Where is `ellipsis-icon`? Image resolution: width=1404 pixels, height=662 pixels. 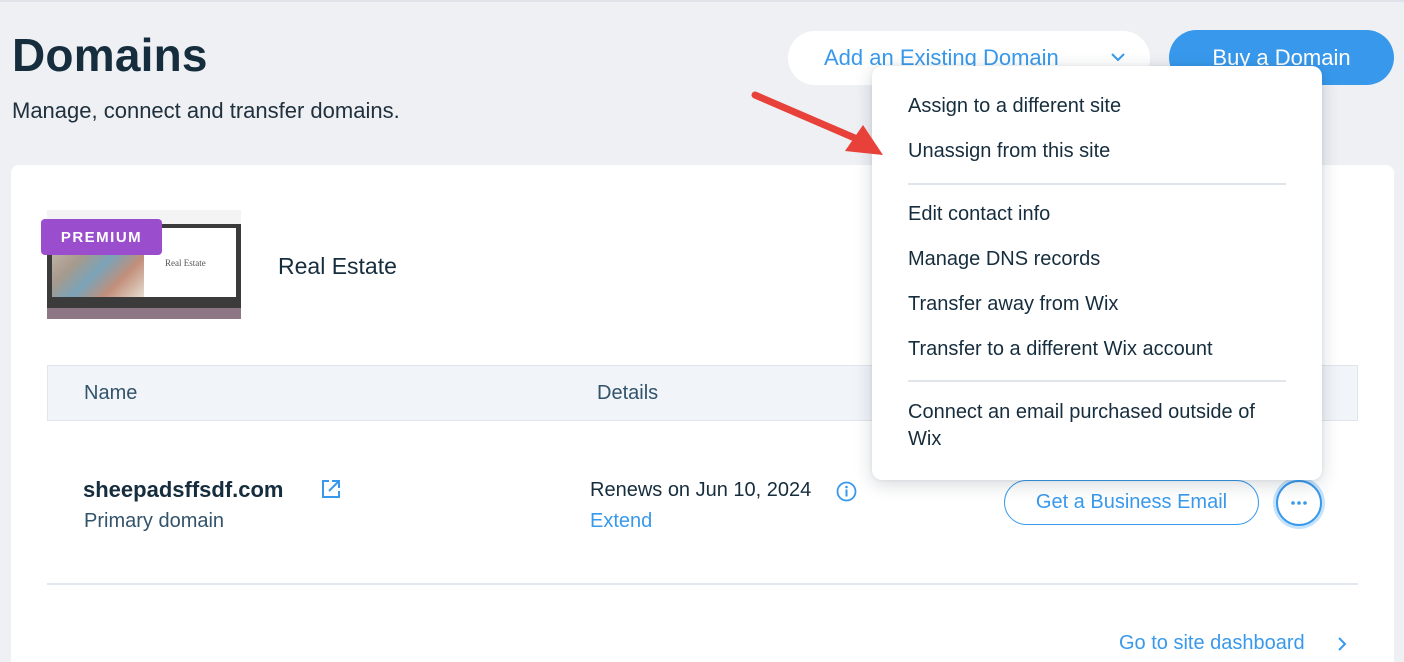 ellipsis-icon is located at coordinates (1299, 503).